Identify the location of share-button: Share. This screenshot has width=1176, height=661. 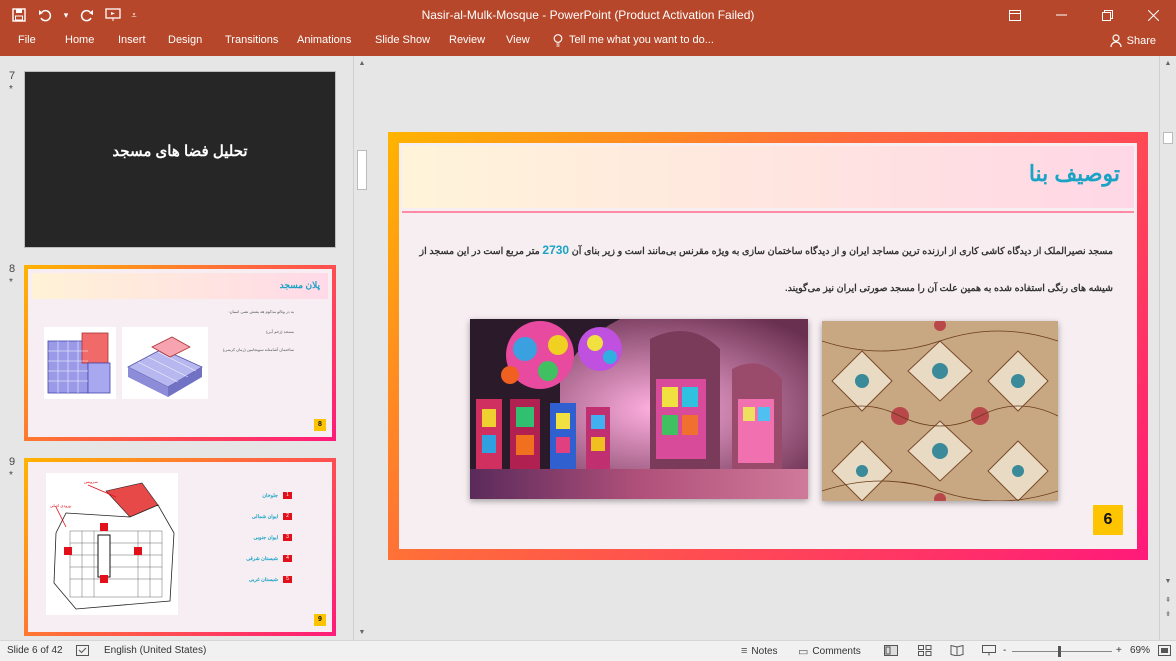
(1133, 40).